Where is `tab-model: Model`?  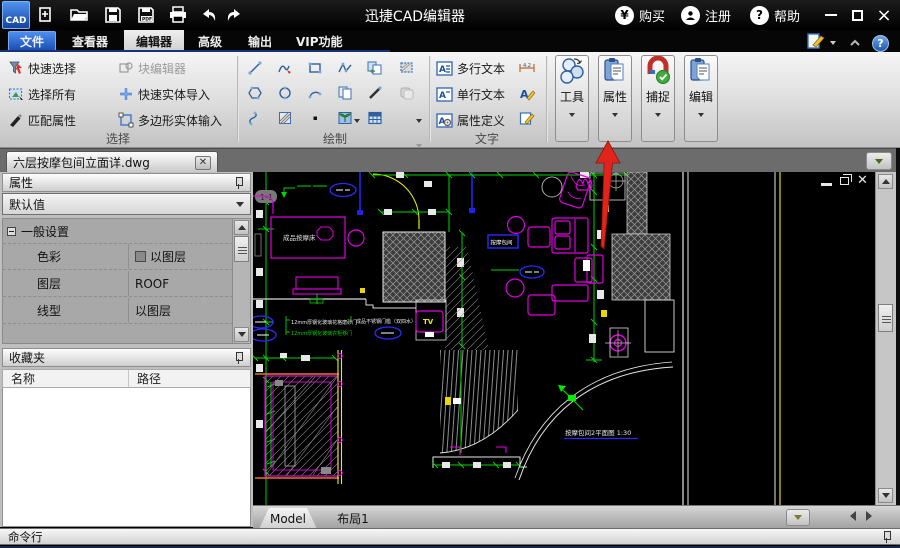
tab-model: Model is located at coordinates (288, 518).